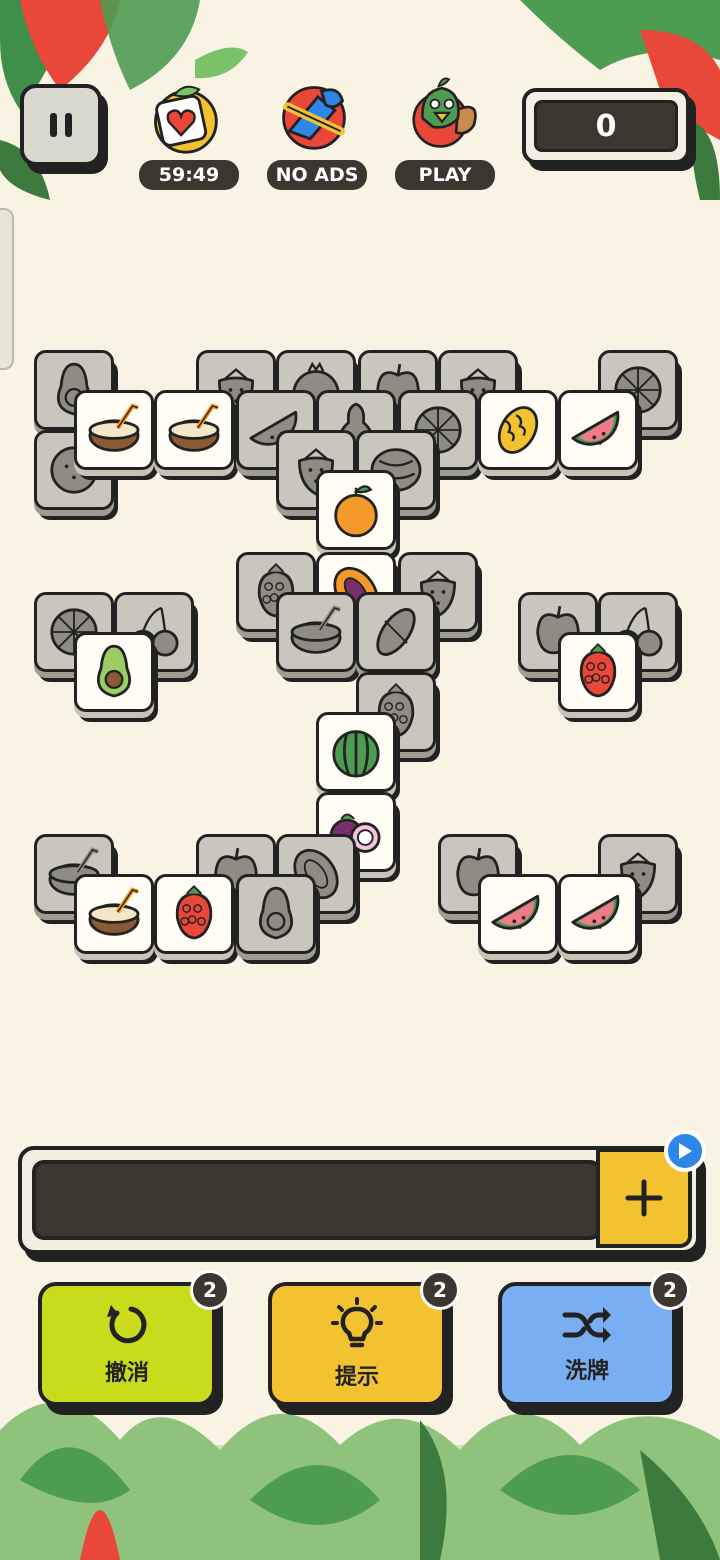 The height and width of the screenshot is (1560, 720). What do you see at coordinates (317, 1200) in the screenshot?
I see `tray-slots` at bounding box center [317, 1200].